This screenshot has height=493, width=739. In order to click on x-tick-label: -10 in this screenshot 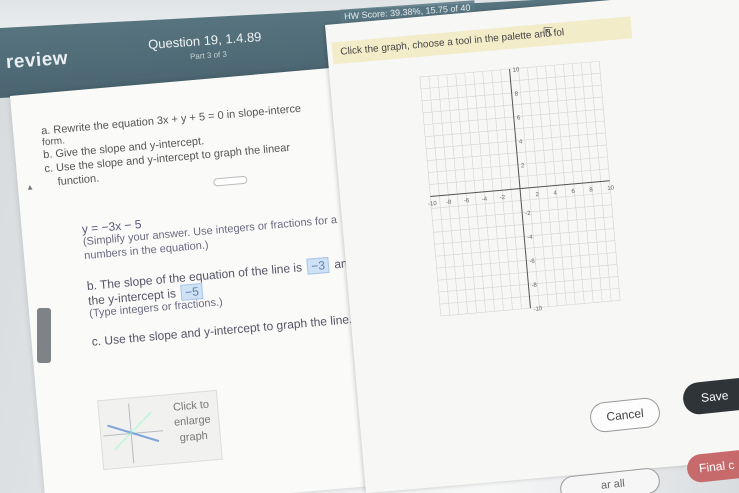, I will do `click(433, 204)`.